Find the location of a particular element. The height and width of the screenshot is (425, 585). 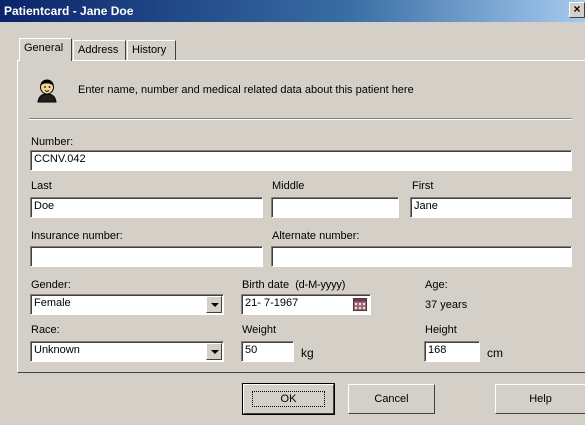

race-dropdown-arrow-icon is located at coordinates (214, 351).